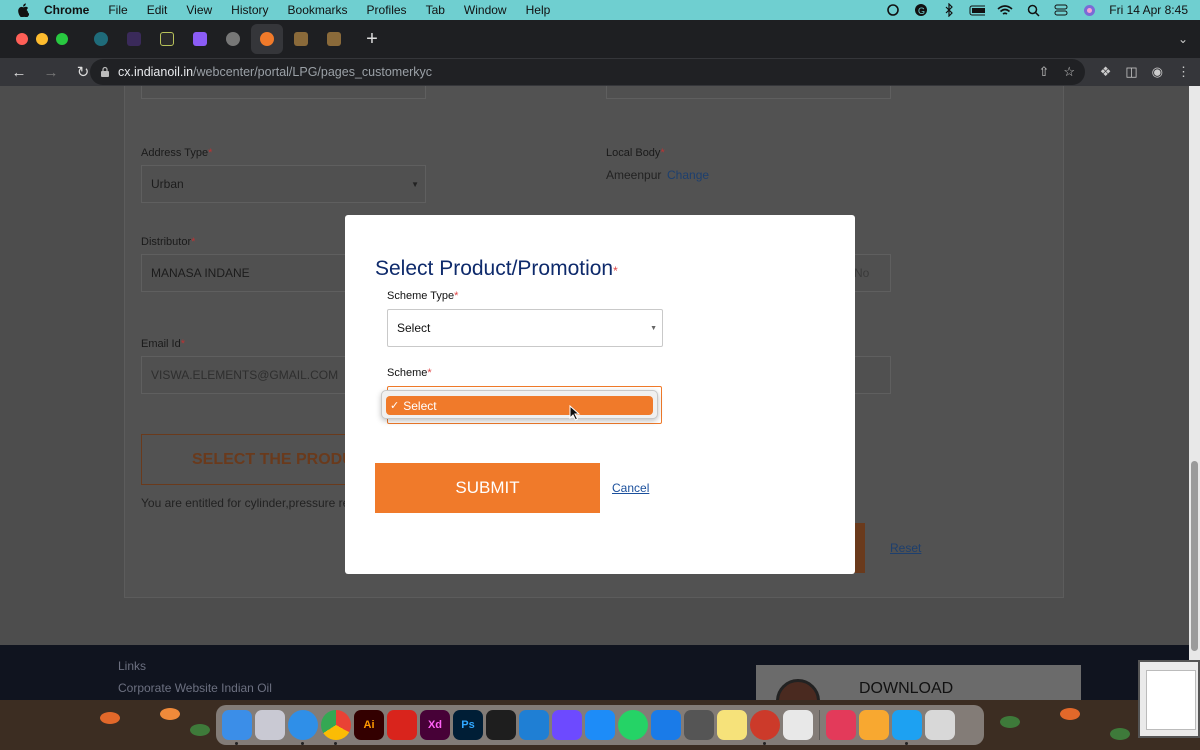 The width and height of the screenshot is (1200, 750). I want to click on sketch-icon, so click(874, 725).